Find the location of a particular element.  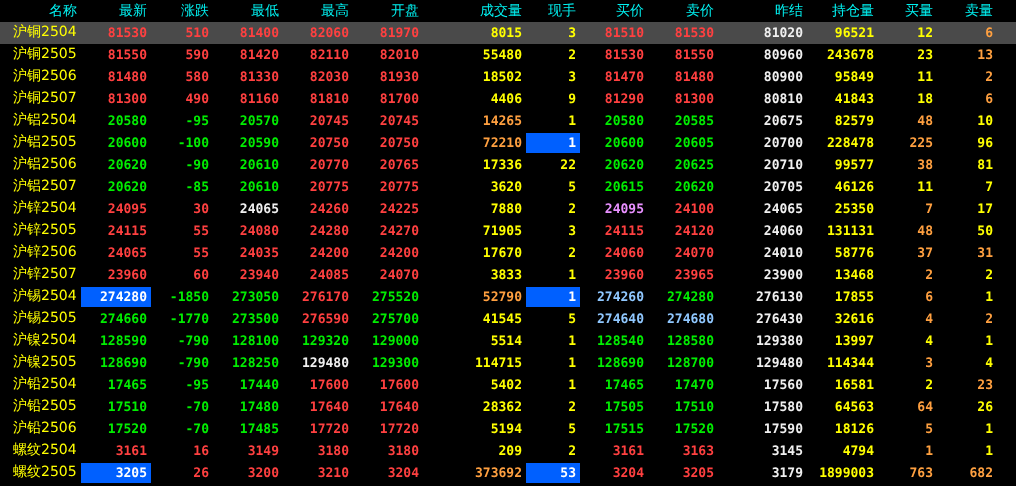

cell-value: 24060 is located at coordinates (783, 231).